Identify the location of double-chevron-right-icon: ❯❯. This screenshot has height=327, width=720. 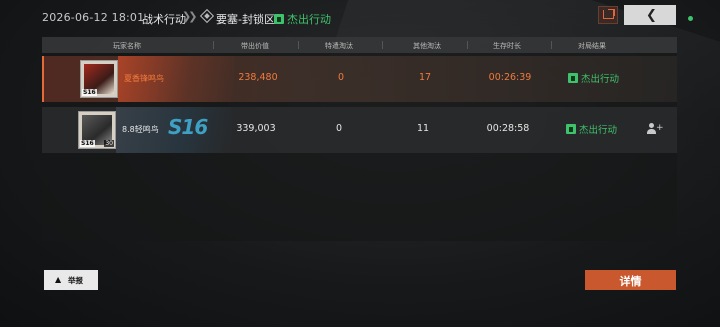
(190, 16).